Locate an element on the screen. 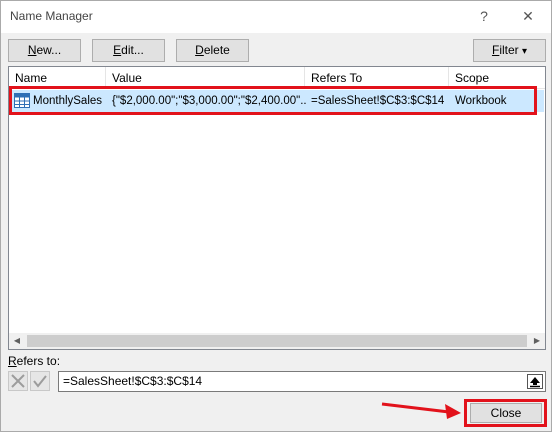  collapse-dialog-button is located at coordinates (535, 381).